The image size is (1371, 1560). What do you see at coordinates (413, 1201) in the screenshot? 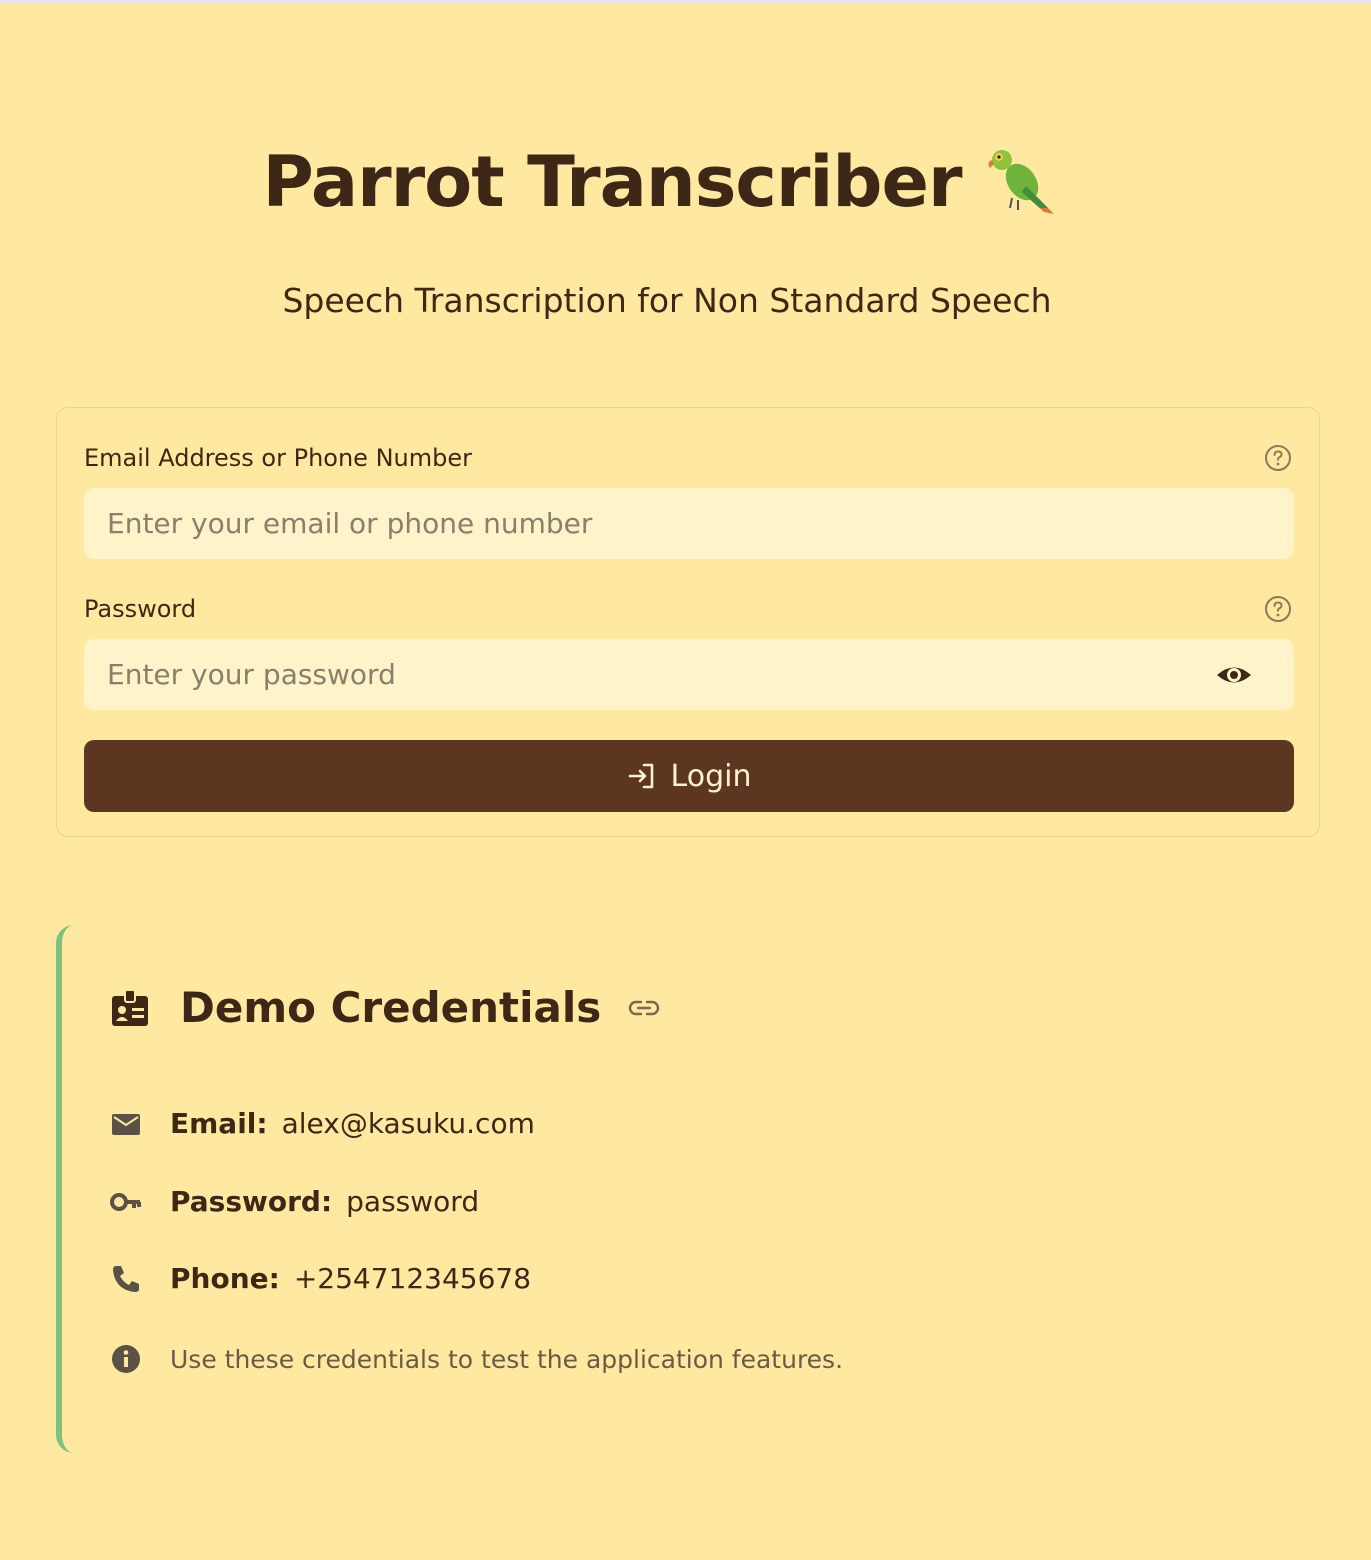
I see `credential-value: password` at bounding box center [413, 1201].